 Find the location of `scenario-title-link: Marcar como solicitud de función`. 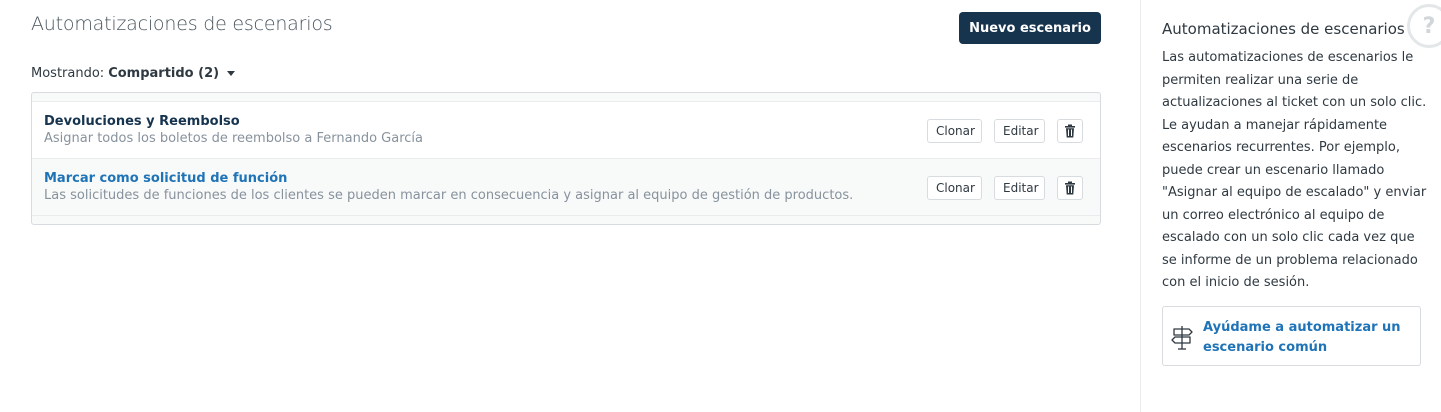

scenario-title-link: Marcar como solicitud de función is located at coordinates (165, 178).